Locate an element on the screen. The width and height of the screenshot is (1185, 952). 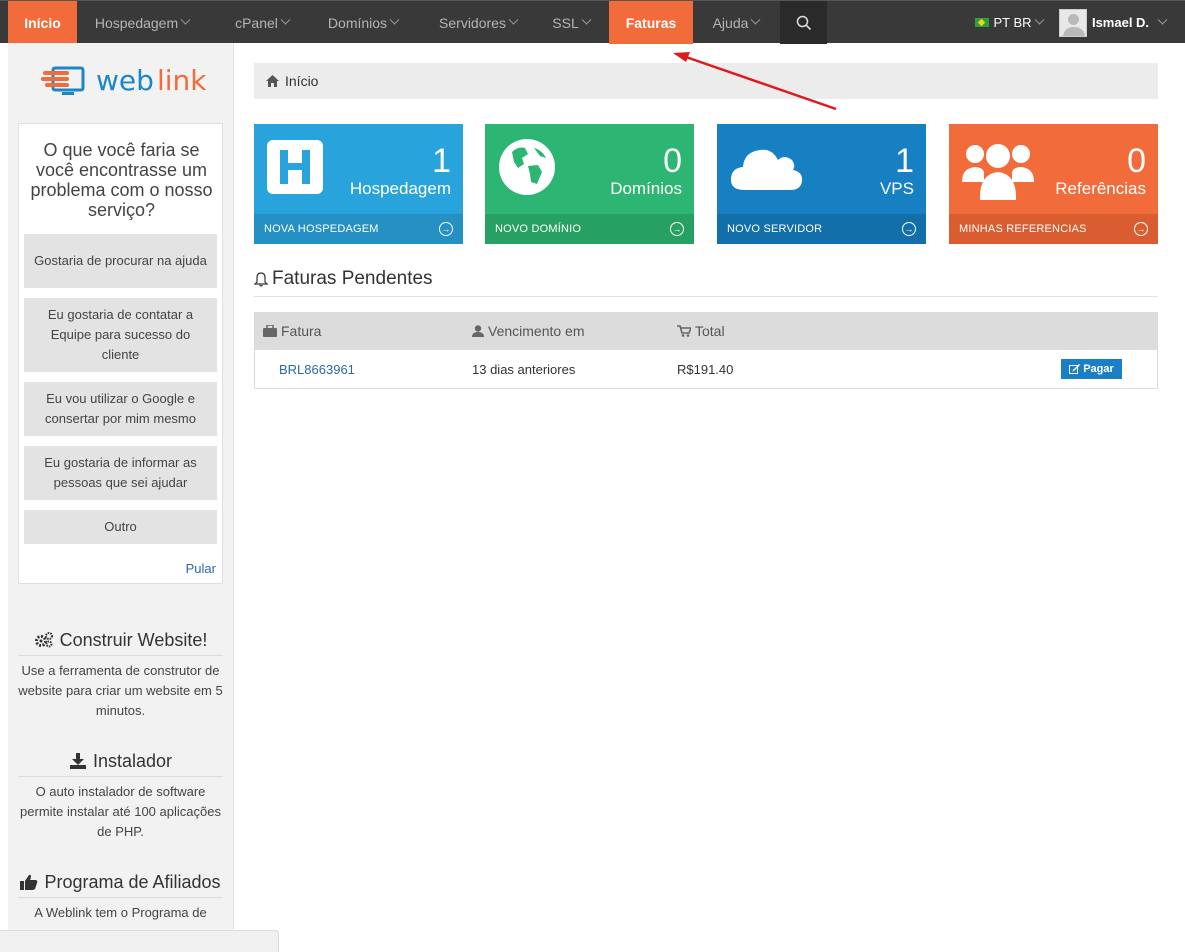
nav-faturas: Faturas is located at coordinates (651, 22).